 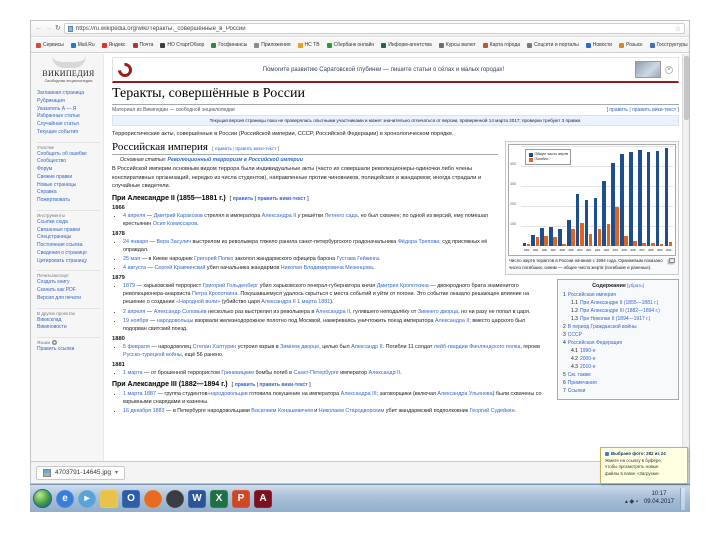 I want to click on scrollbar-thumb, so click(x=686, y=88).